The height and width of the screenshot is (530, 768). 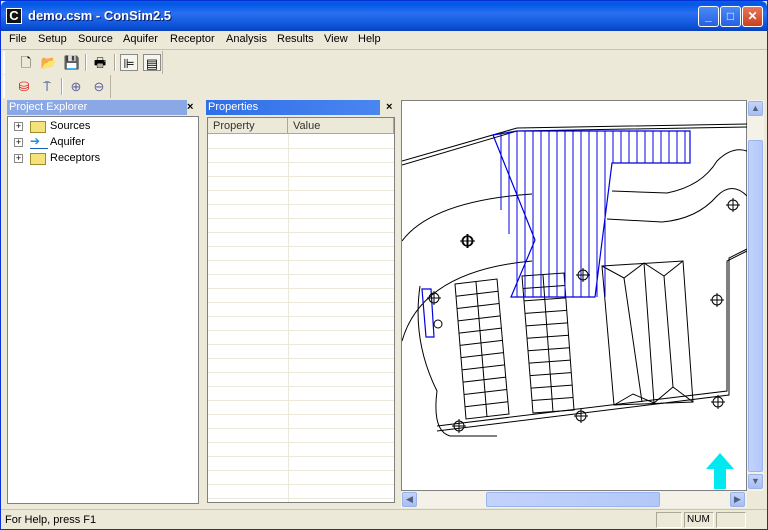 I want to click on horizontal-scroll-thumb, so click(x=573, y=499).